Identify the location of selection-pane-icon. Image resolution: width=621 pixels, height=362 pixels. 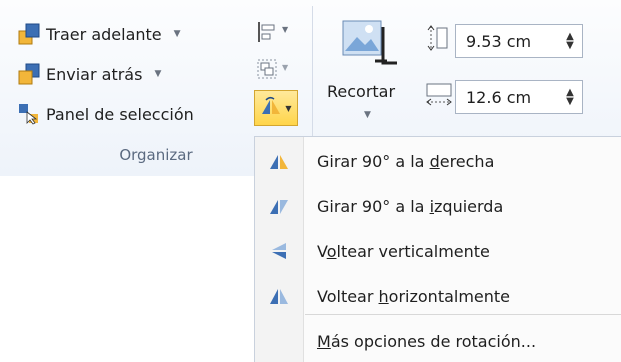
(29, 114).